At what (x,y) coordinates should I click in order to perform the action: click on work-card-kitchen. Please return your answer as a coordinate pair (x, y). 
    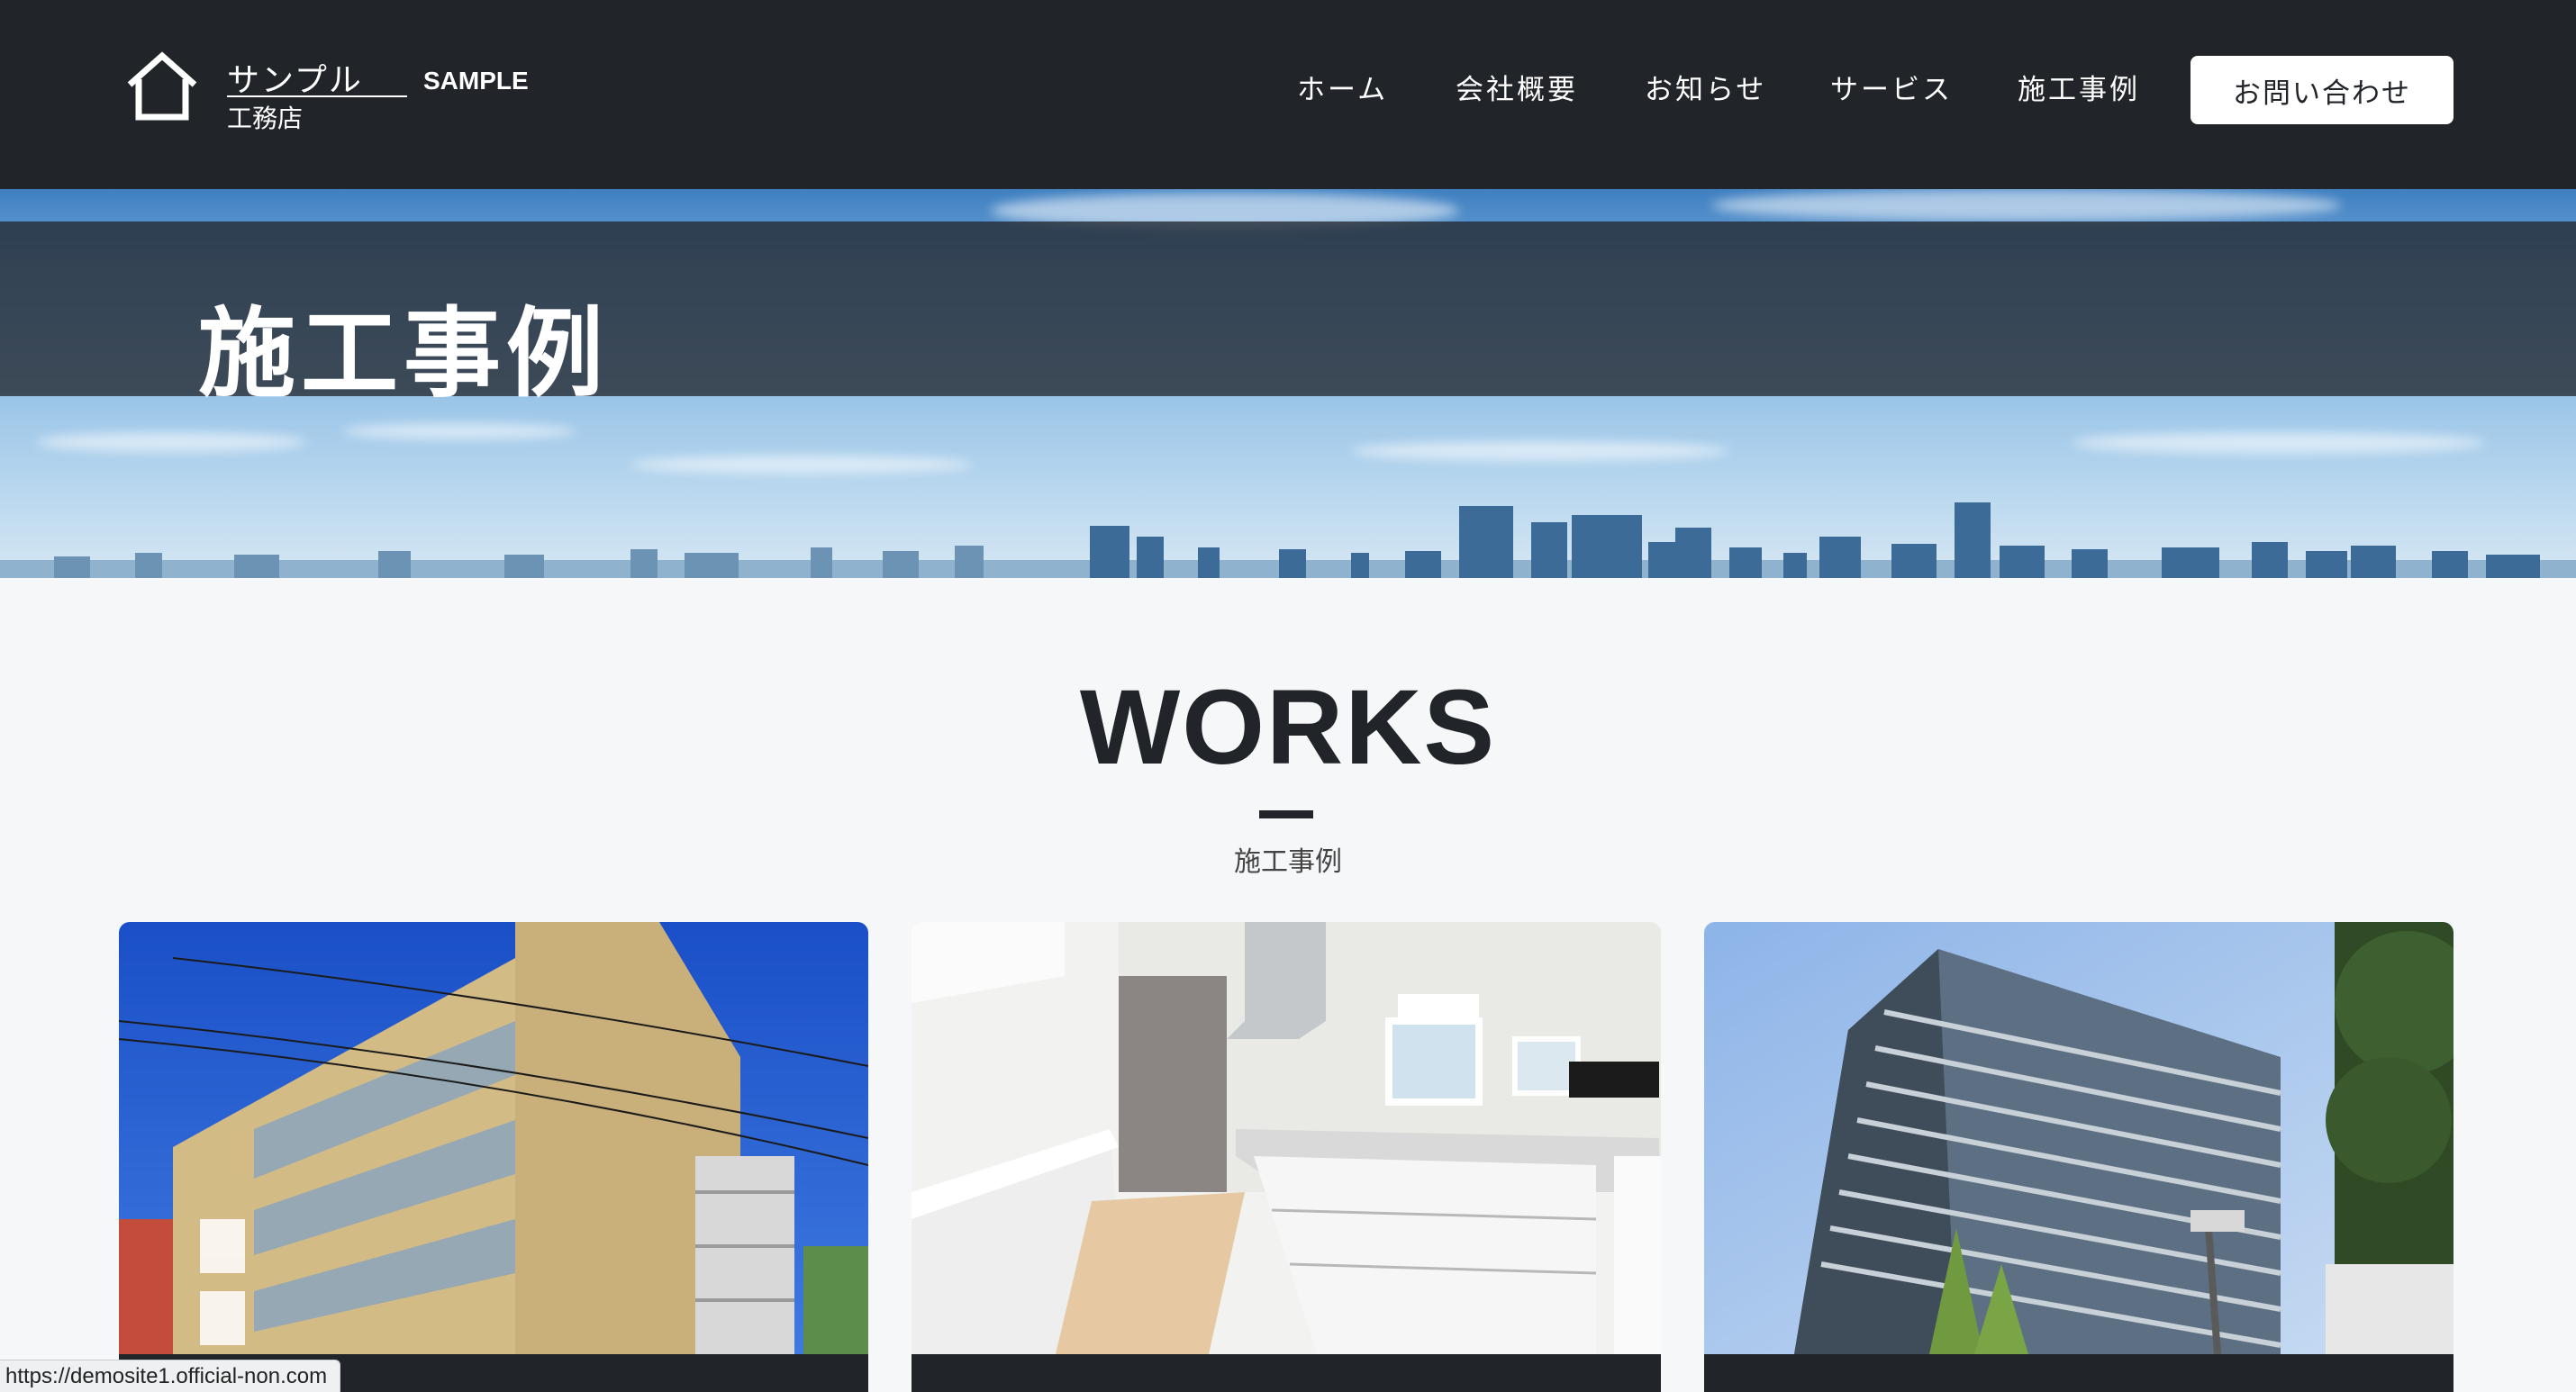
    Looking at the image, I should click on (1286, 1157).